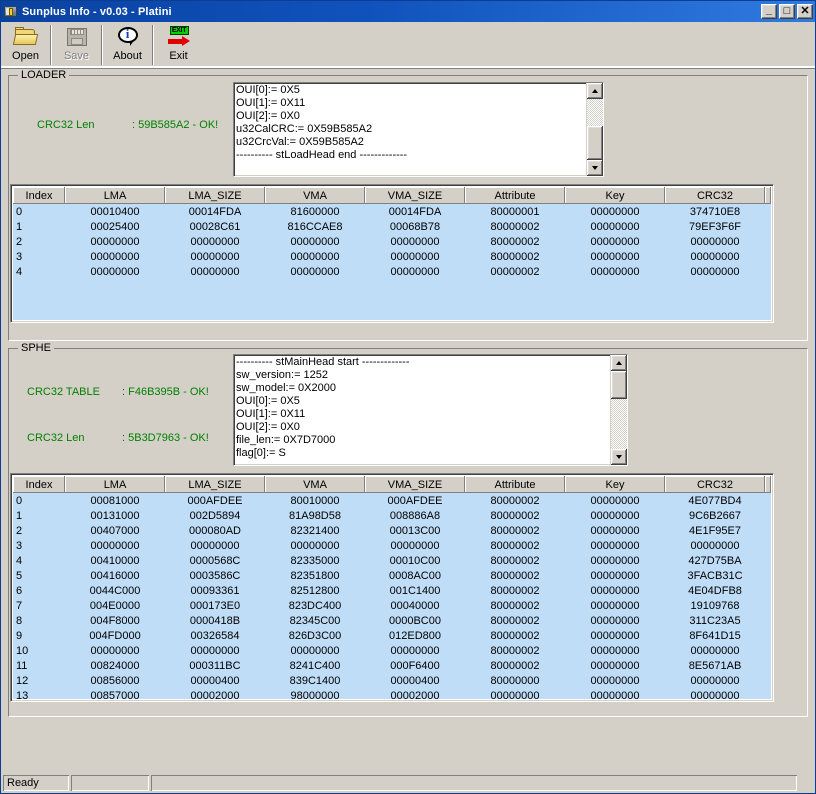  I want to click on table-cell: 1, so click(39, 515).